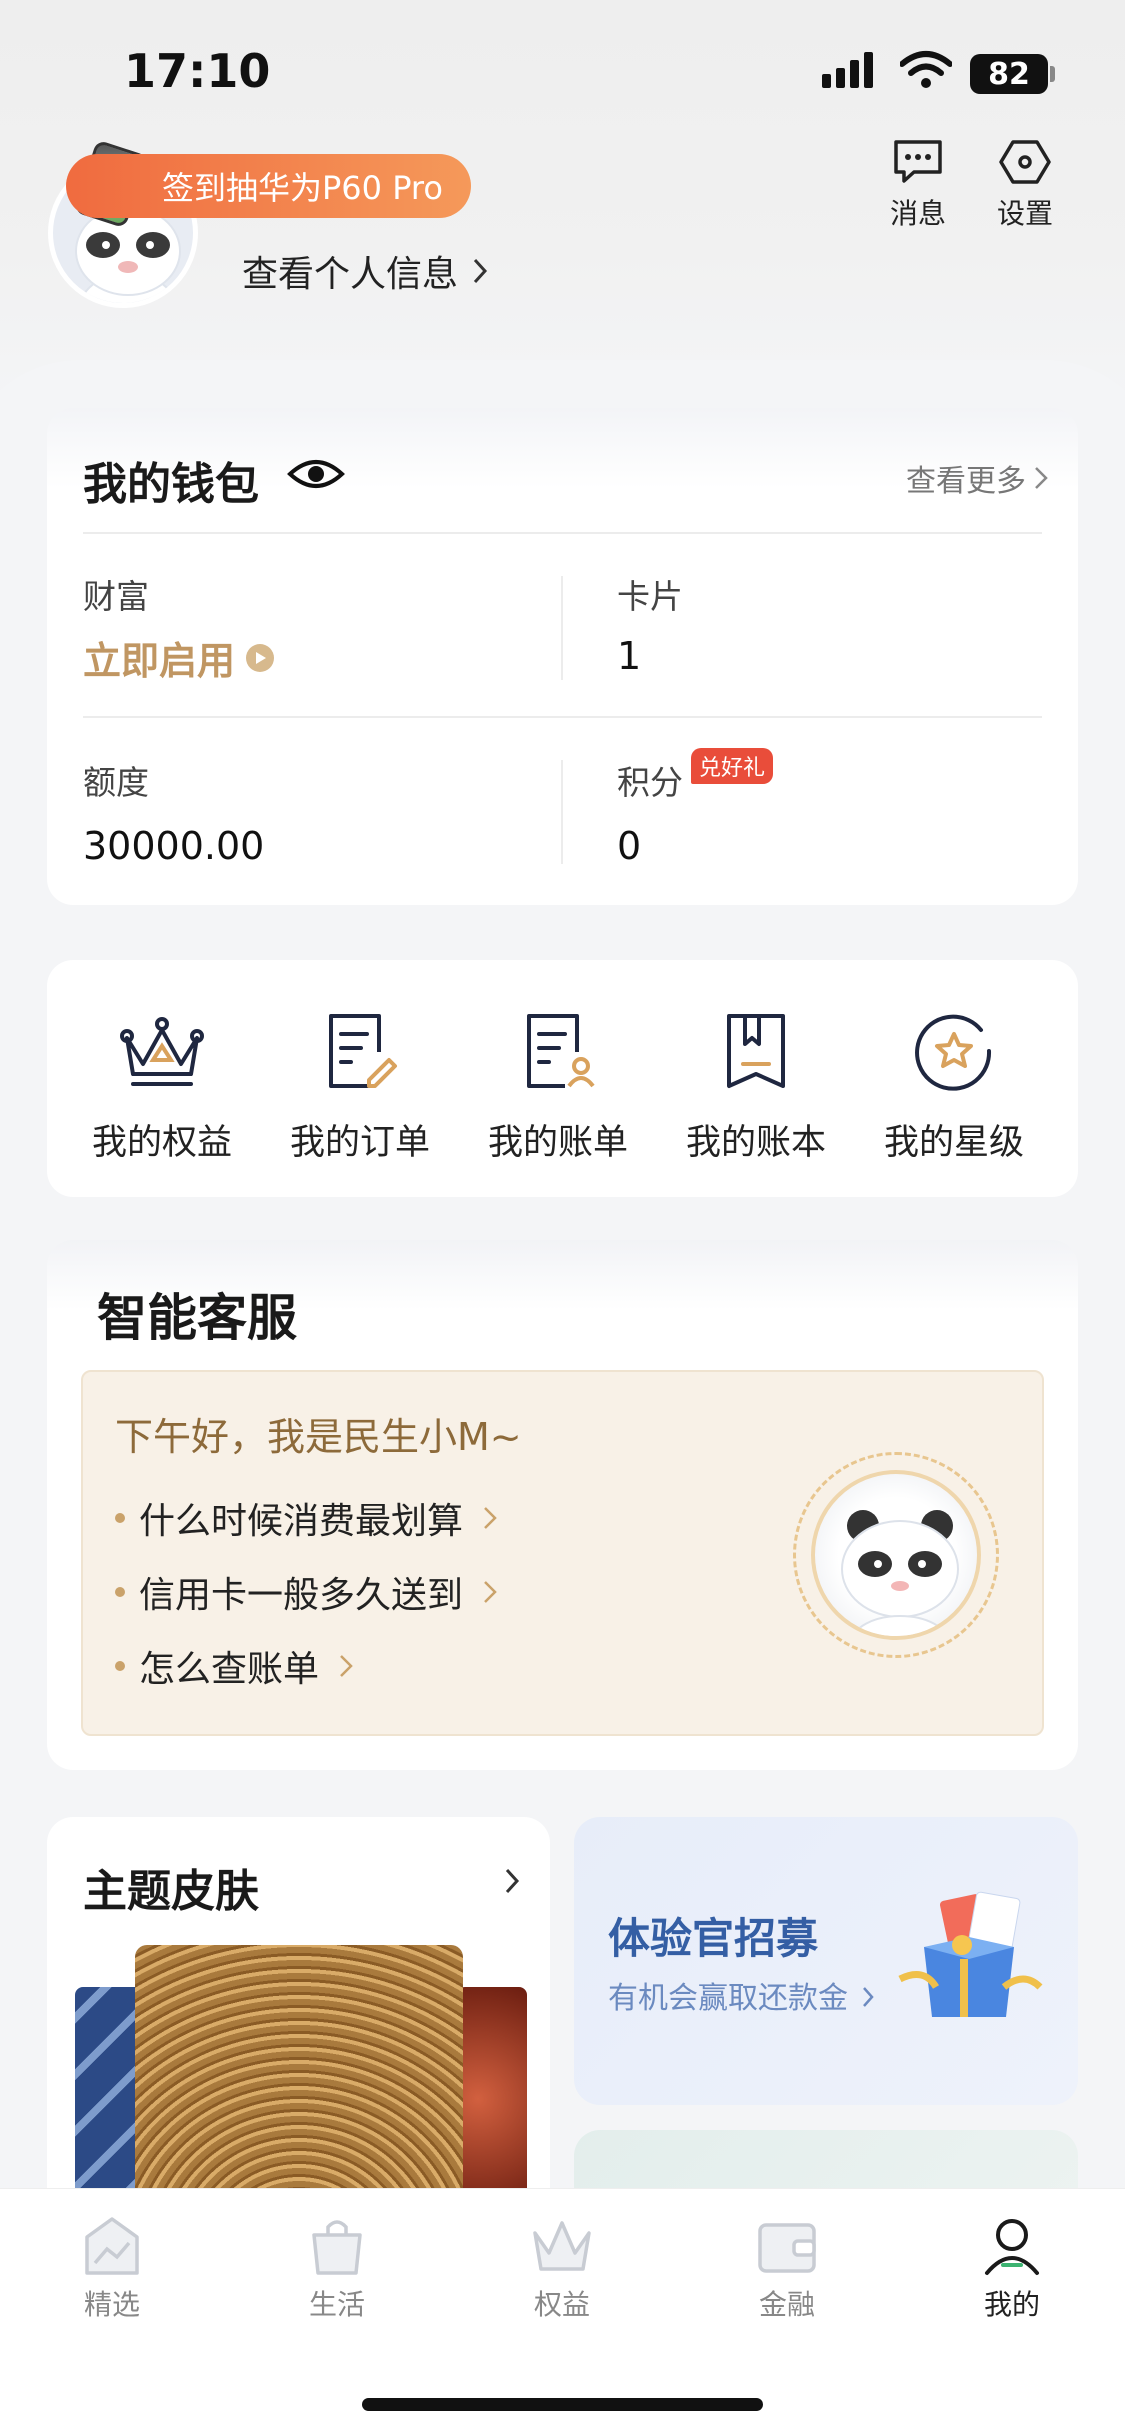 This screenshot has width=1125, height=2435. I want to click on me-icon, so click(1012, 2247).